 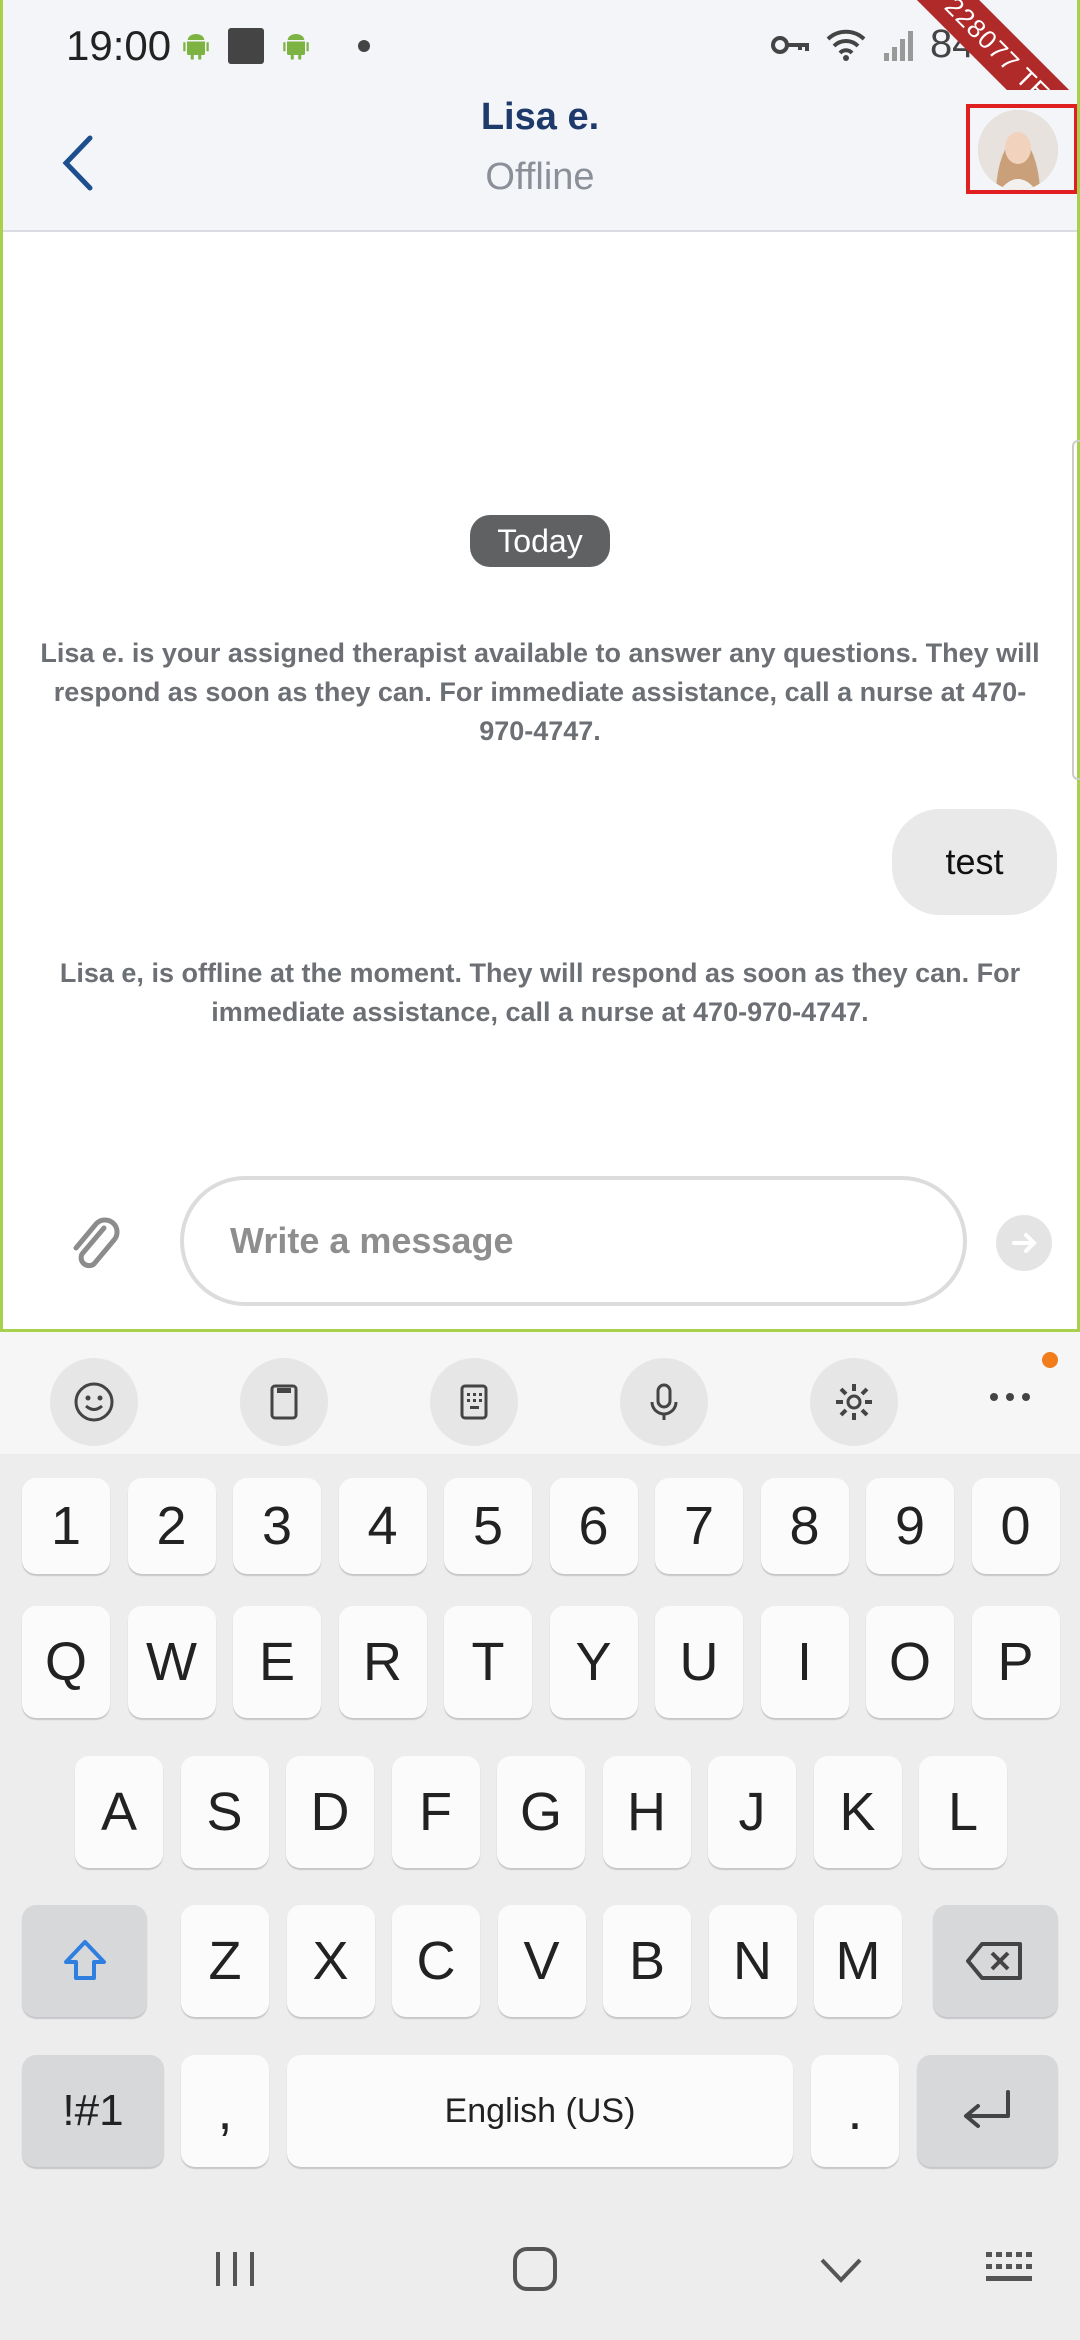 I want to click on shift-key, so click(x=84, y=1961).